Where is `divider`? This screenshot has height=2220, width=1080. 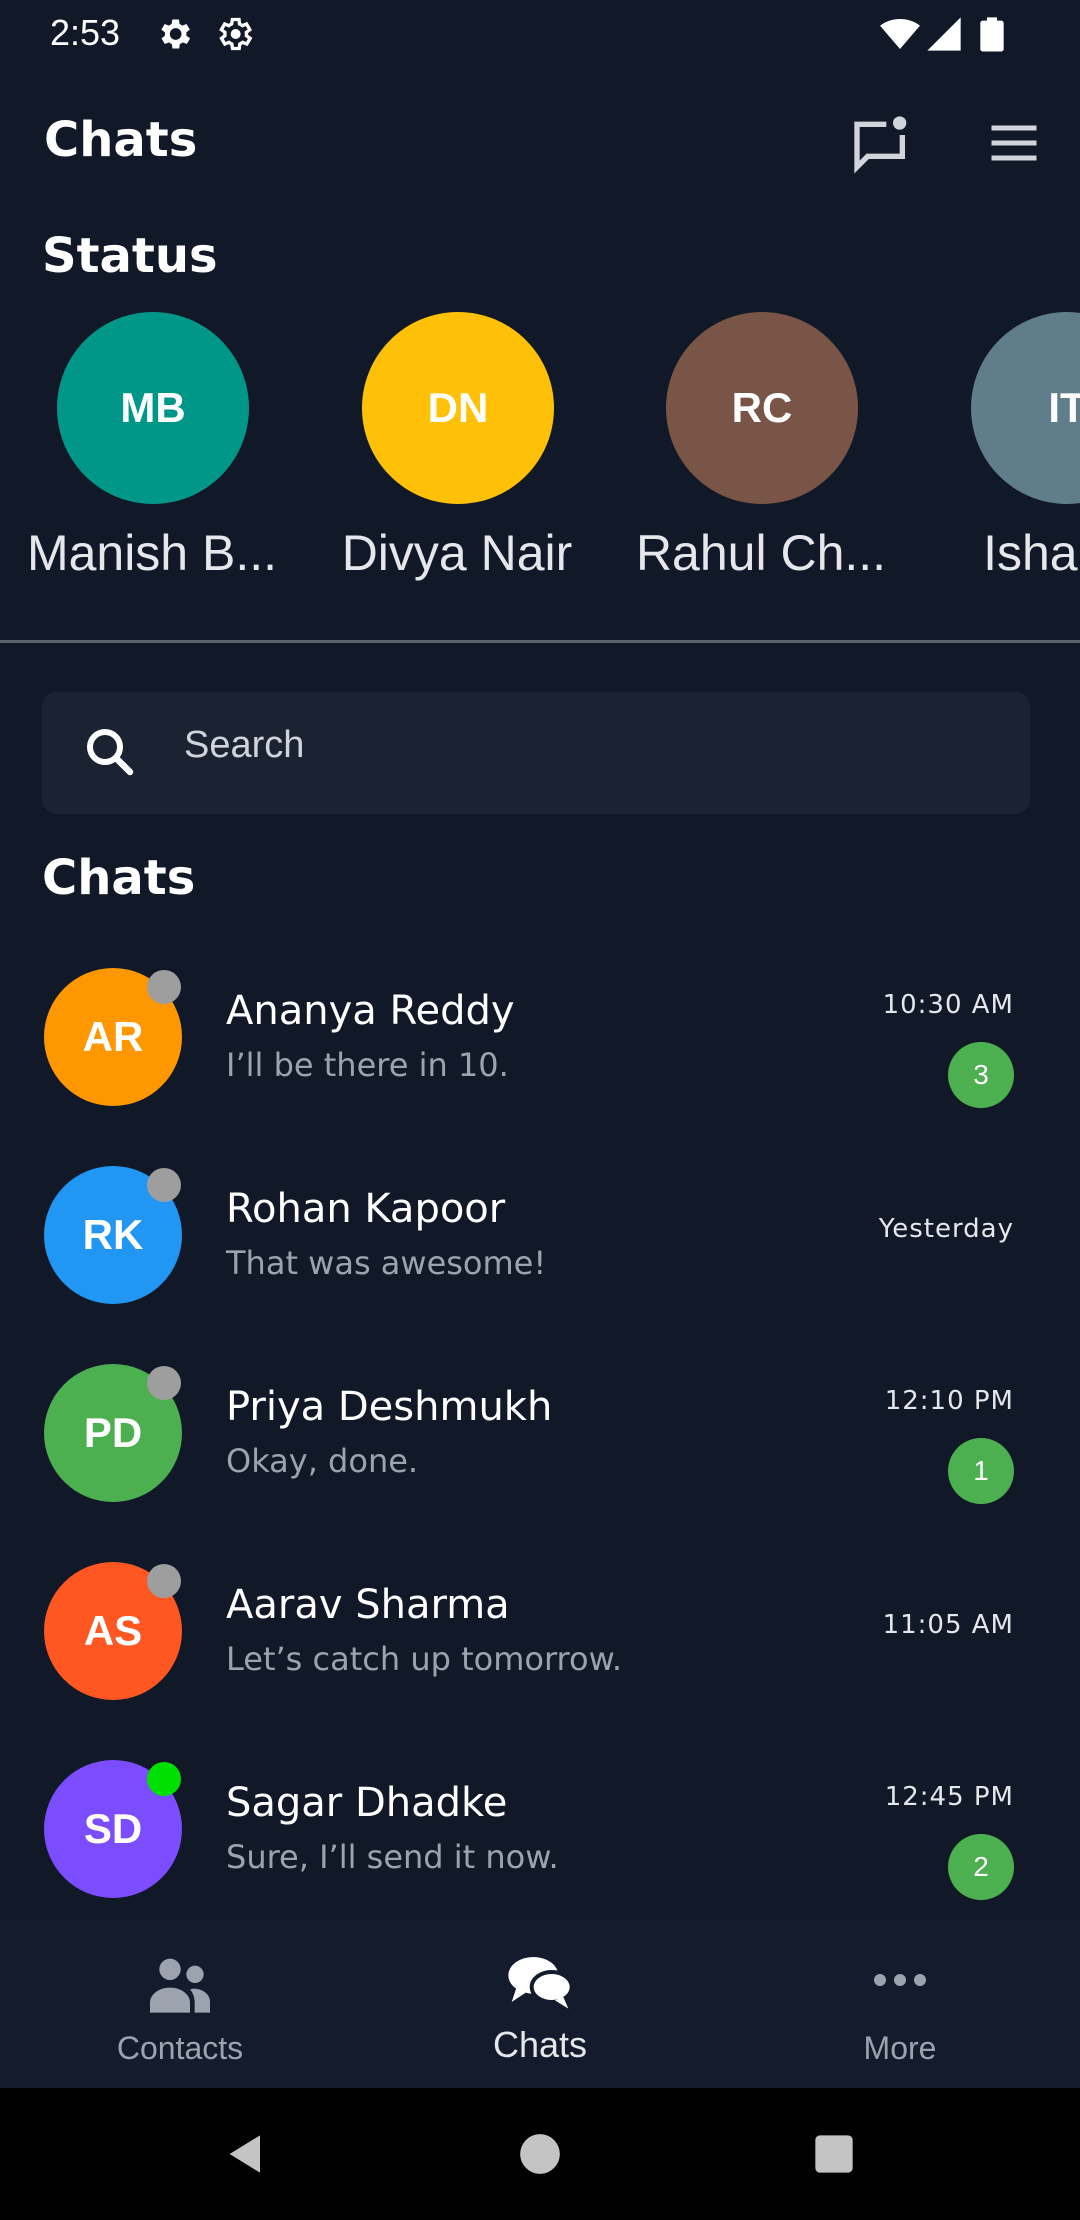 divider is located at coordinates (540, 641).